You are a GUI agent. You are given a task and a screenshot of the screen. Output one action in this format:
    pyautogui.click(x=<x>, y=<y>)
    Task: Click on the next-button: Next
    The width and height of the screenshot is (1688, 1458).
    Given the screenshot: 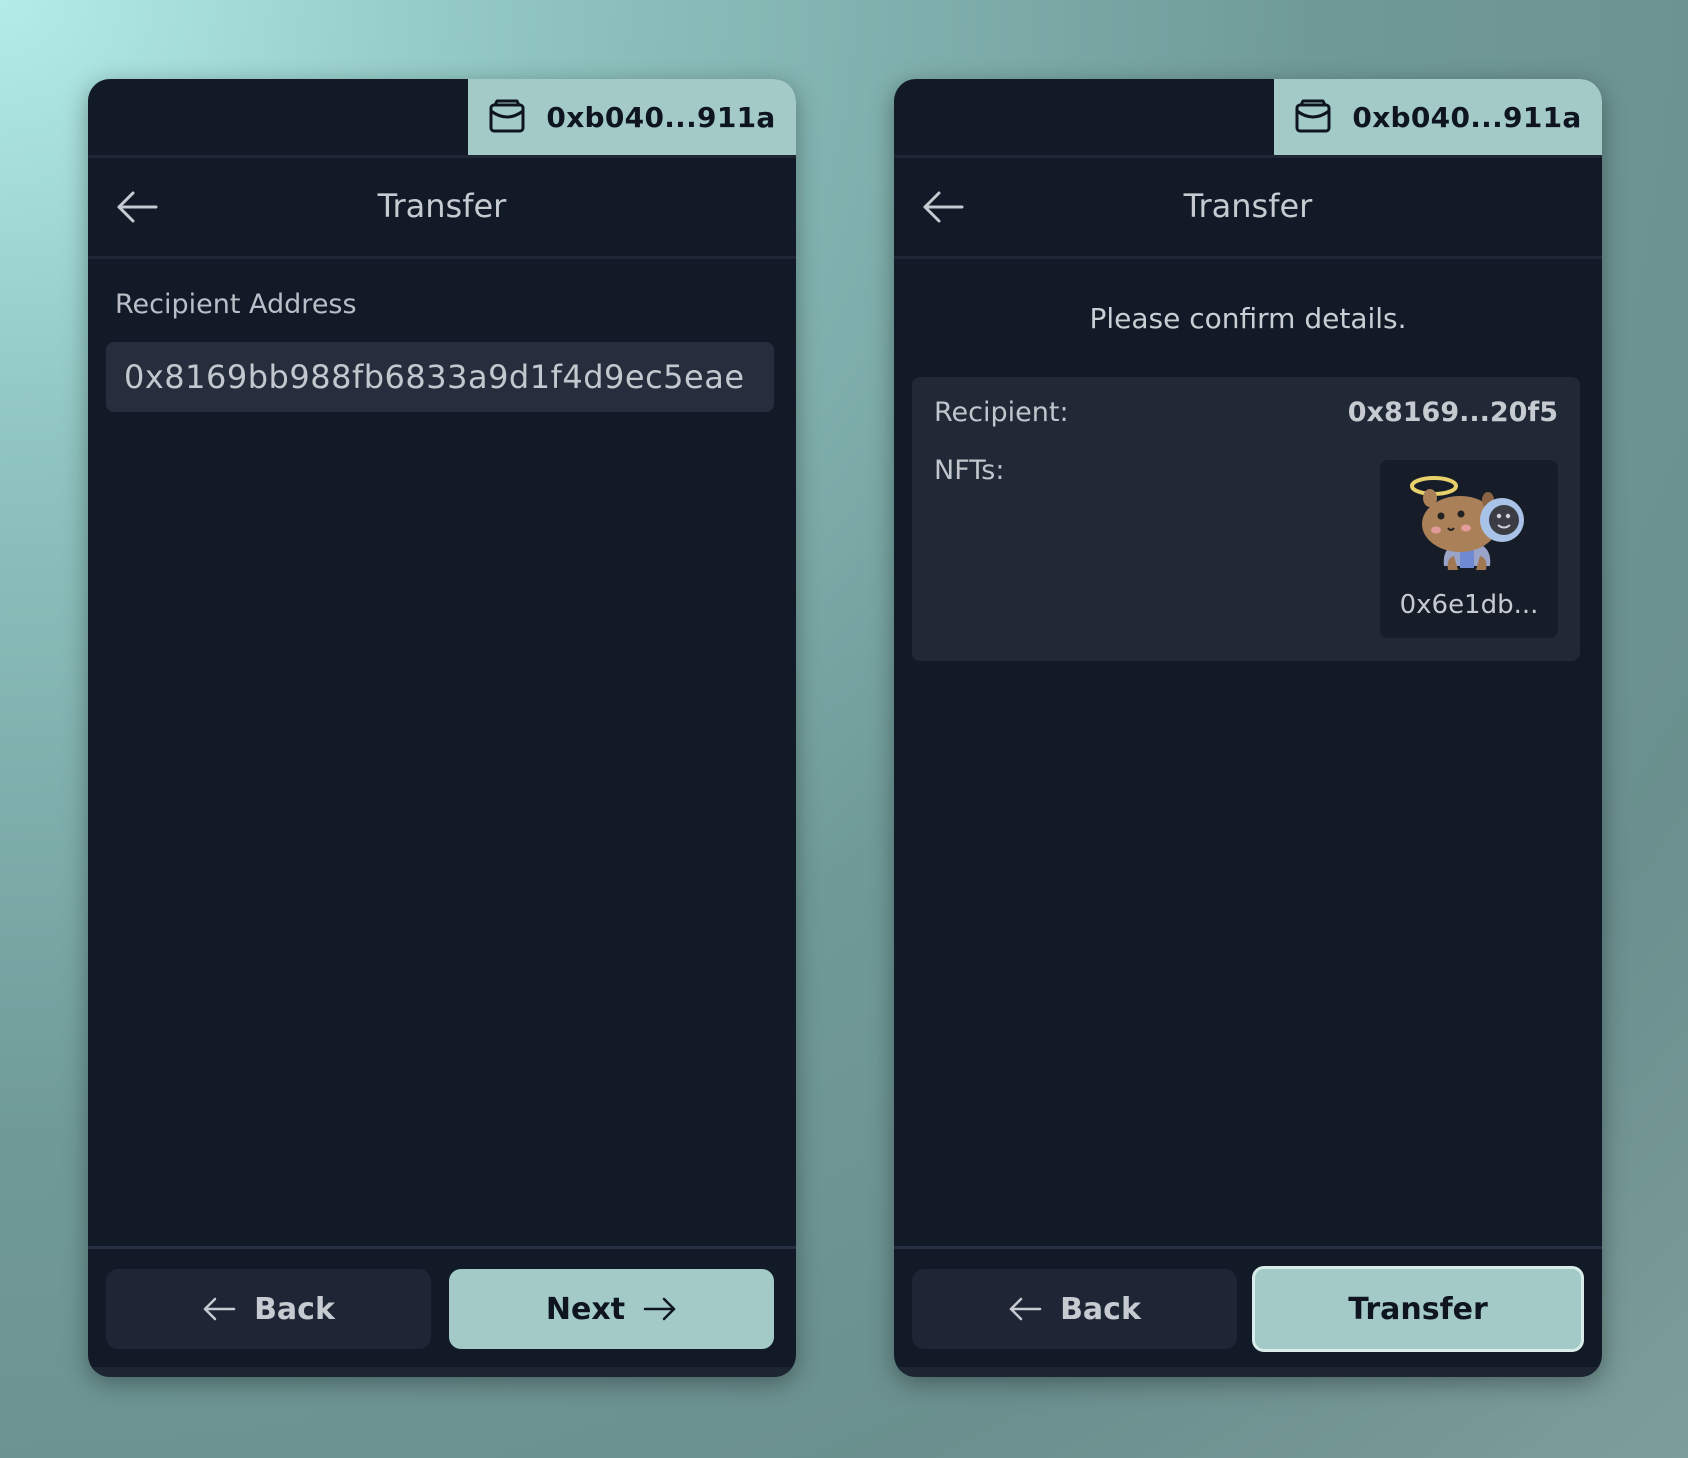 What is the action you would take?
    pyautogui.click(x=611, y=1309)
    